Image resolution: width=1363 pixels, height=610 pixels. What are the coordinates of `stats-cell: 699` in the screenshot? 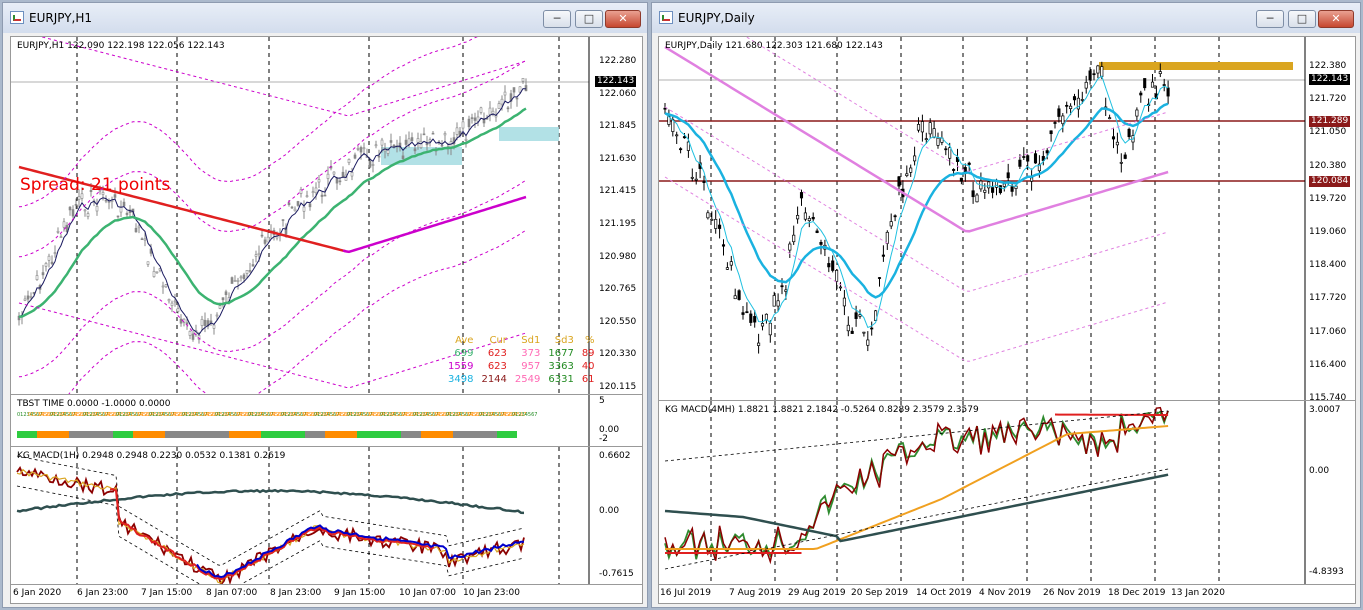 It's located at (464, 353).